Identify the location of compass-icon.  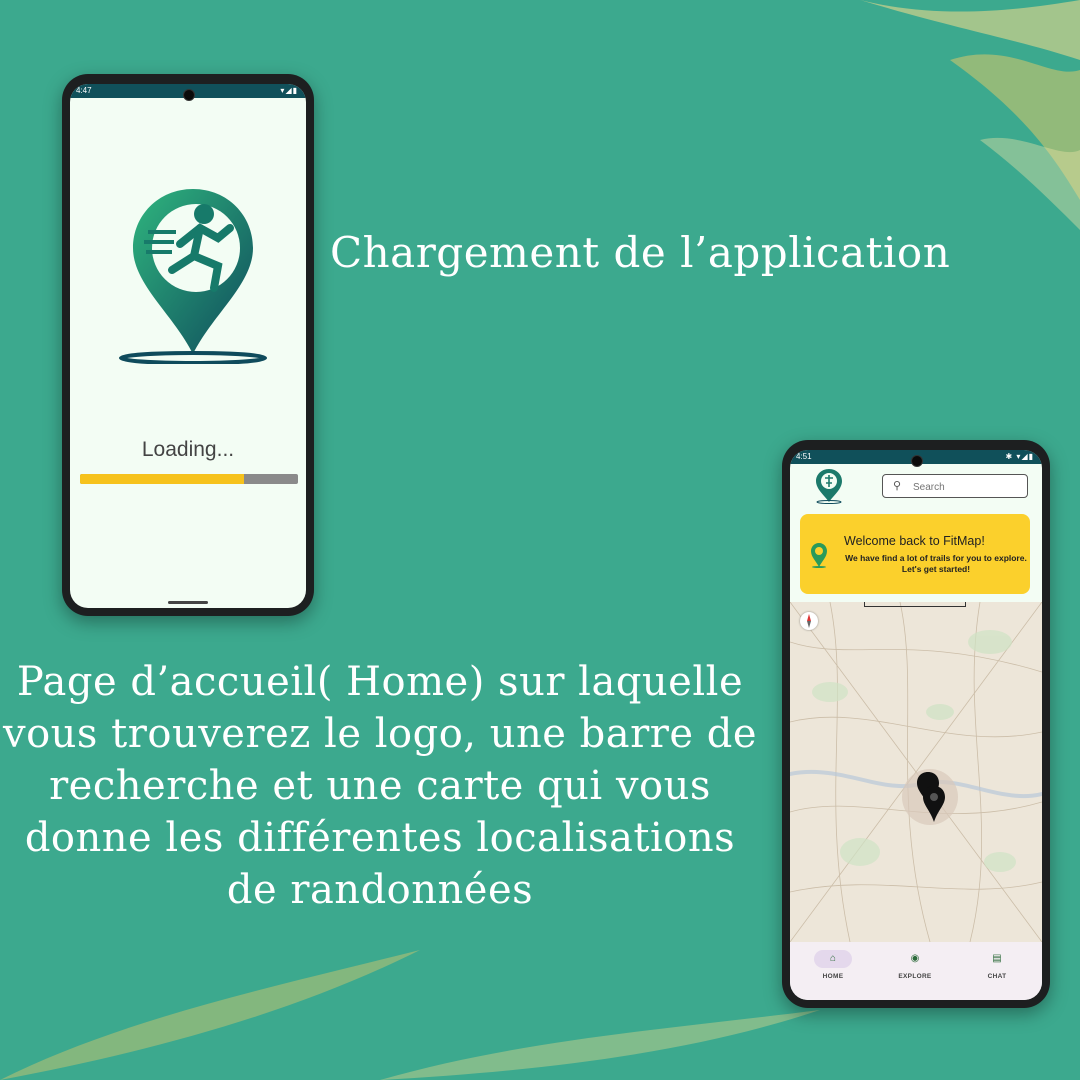
(809, 621).